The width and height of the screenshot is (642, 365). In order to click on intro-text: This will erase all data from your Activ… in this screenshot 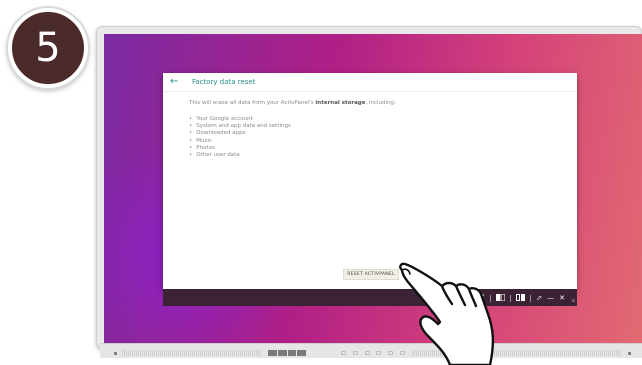, I will do `click(292, 103)`.